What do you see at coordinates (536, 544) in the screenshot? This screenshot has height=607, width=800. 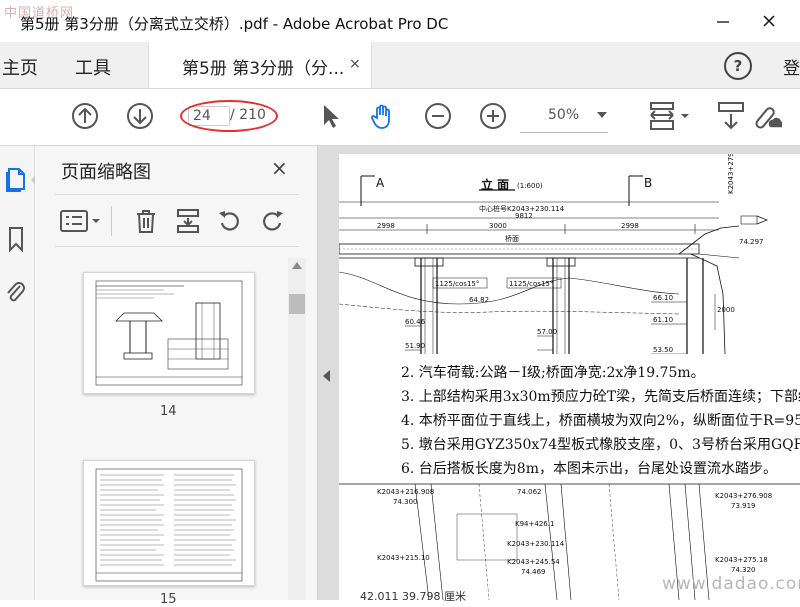 I see `plan-station: K2043+230.114` at bounding box center [536, 544].